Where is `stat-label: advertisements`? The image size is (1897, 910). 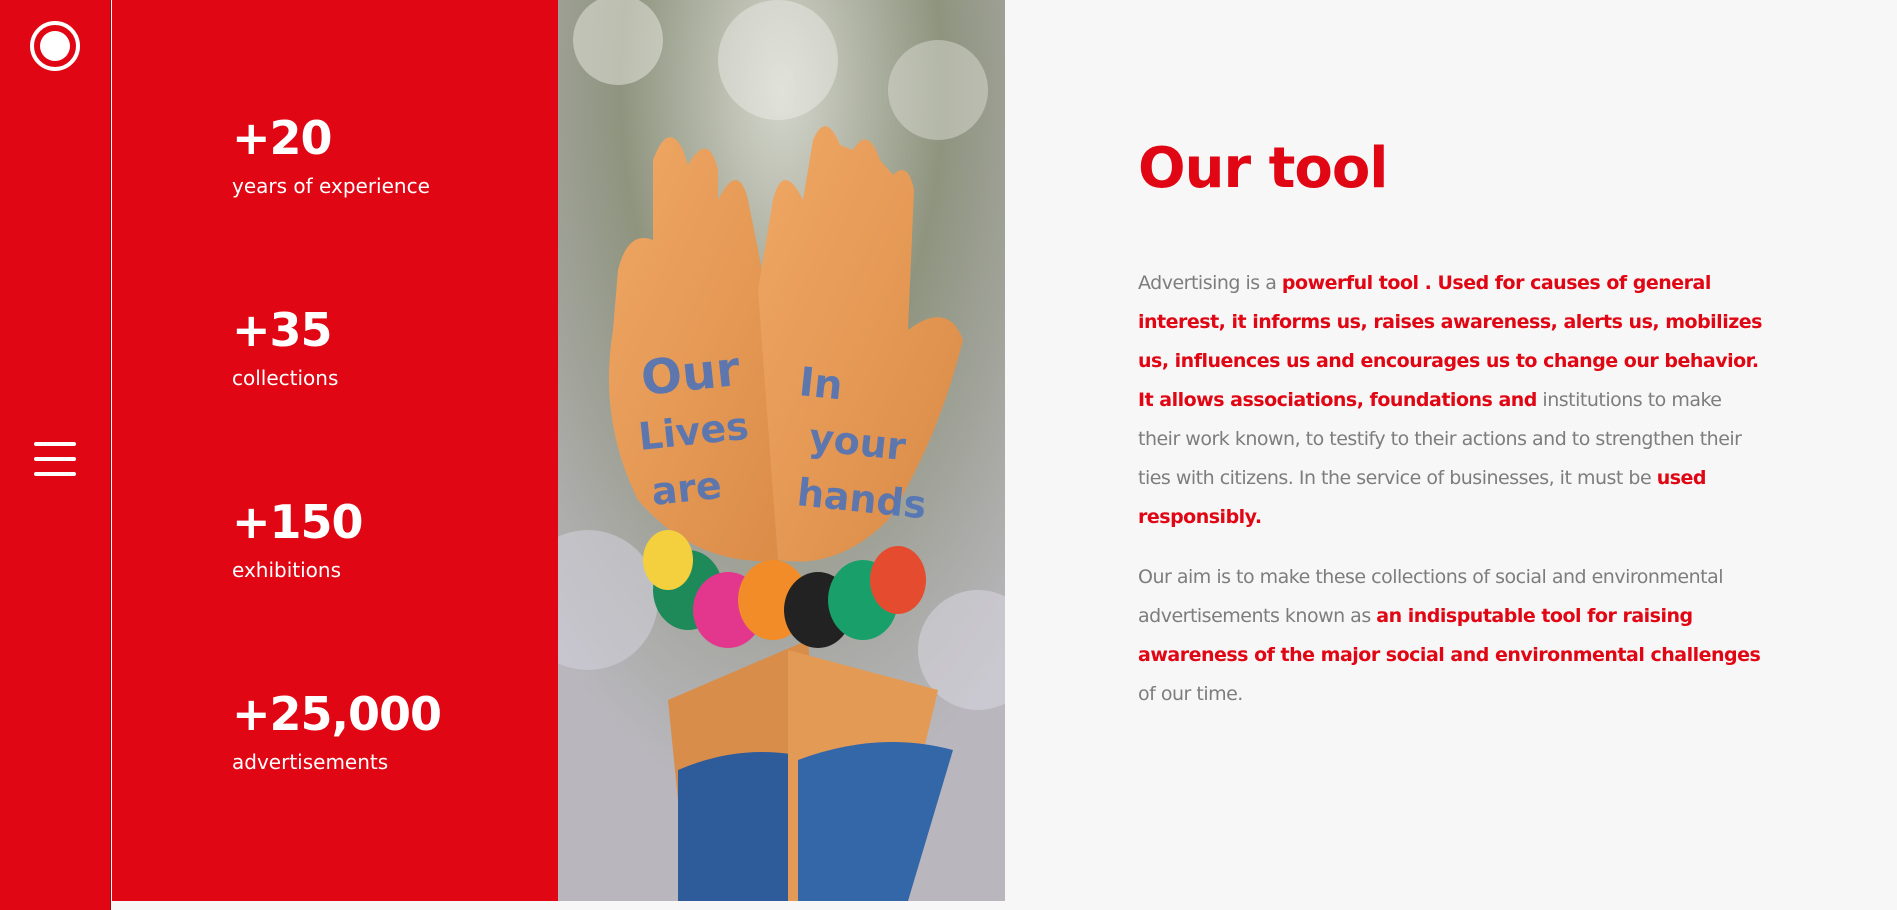 stat-label: advertisements is located at coordinates (310, 762).